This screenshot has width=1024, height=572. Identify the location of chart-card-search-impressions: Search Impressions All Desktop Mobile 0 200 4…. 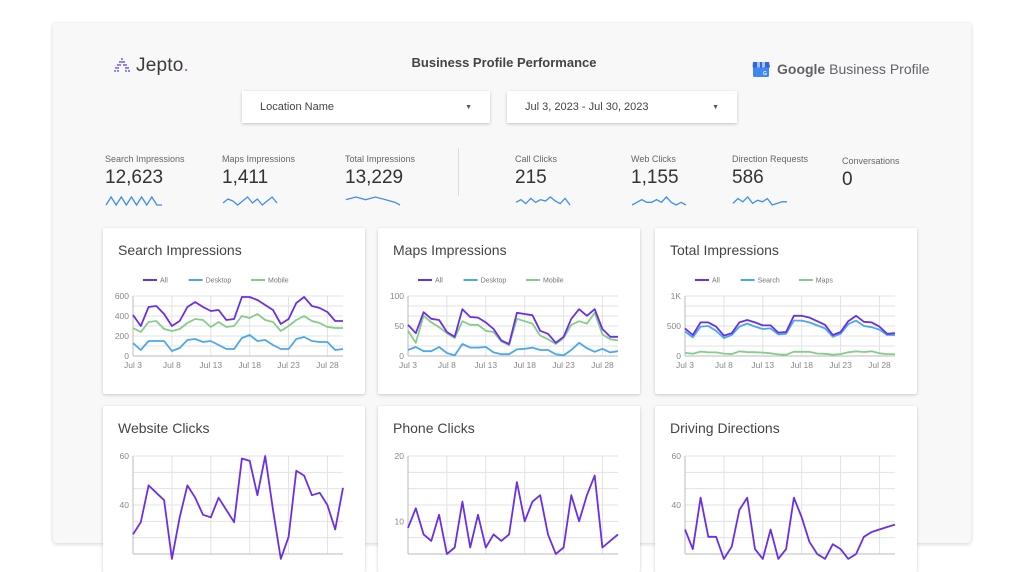
(234, 311).